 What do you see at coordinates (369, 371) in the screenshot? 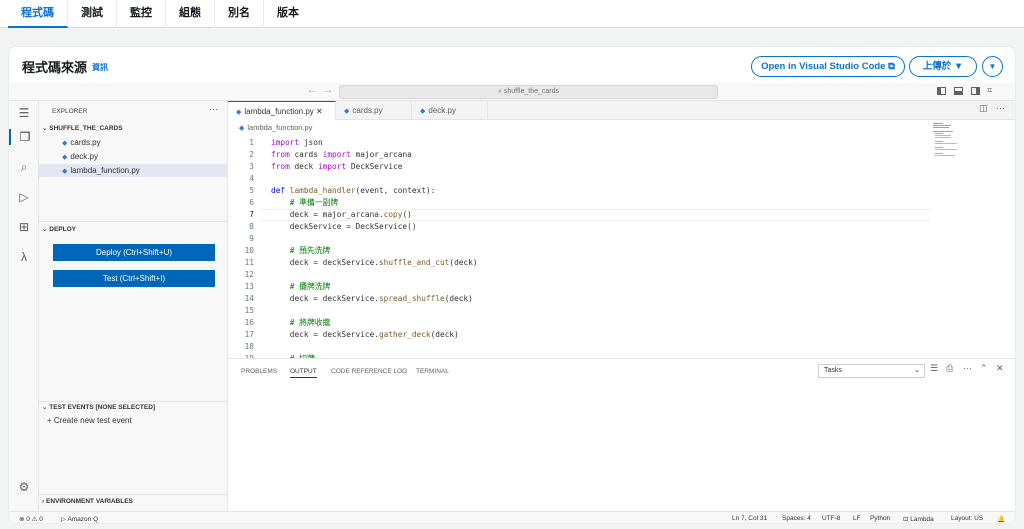
I see `tab-code-reference-log: CODE REFERENCE LOG` at bounding box center [369, 371].